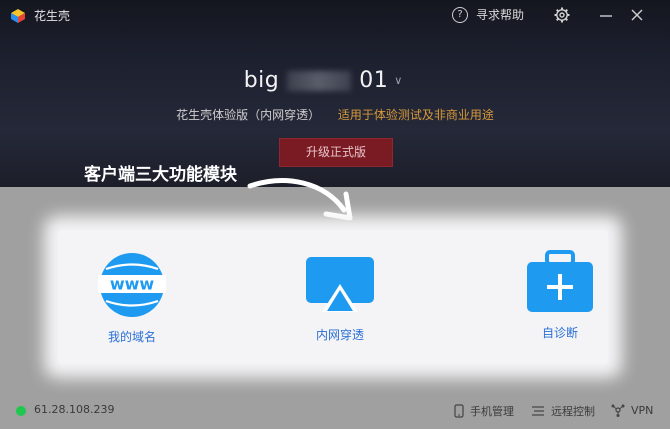  What do you see at coordinates (606, 15) in the screenshot?
I see `minimize-icon` at bounding box center [606, 15].